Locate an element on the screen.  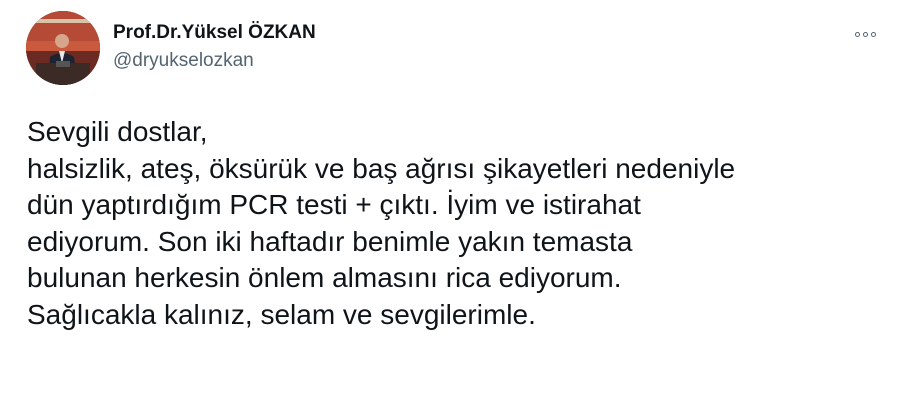
avatar is located at coordinates (63, 48).